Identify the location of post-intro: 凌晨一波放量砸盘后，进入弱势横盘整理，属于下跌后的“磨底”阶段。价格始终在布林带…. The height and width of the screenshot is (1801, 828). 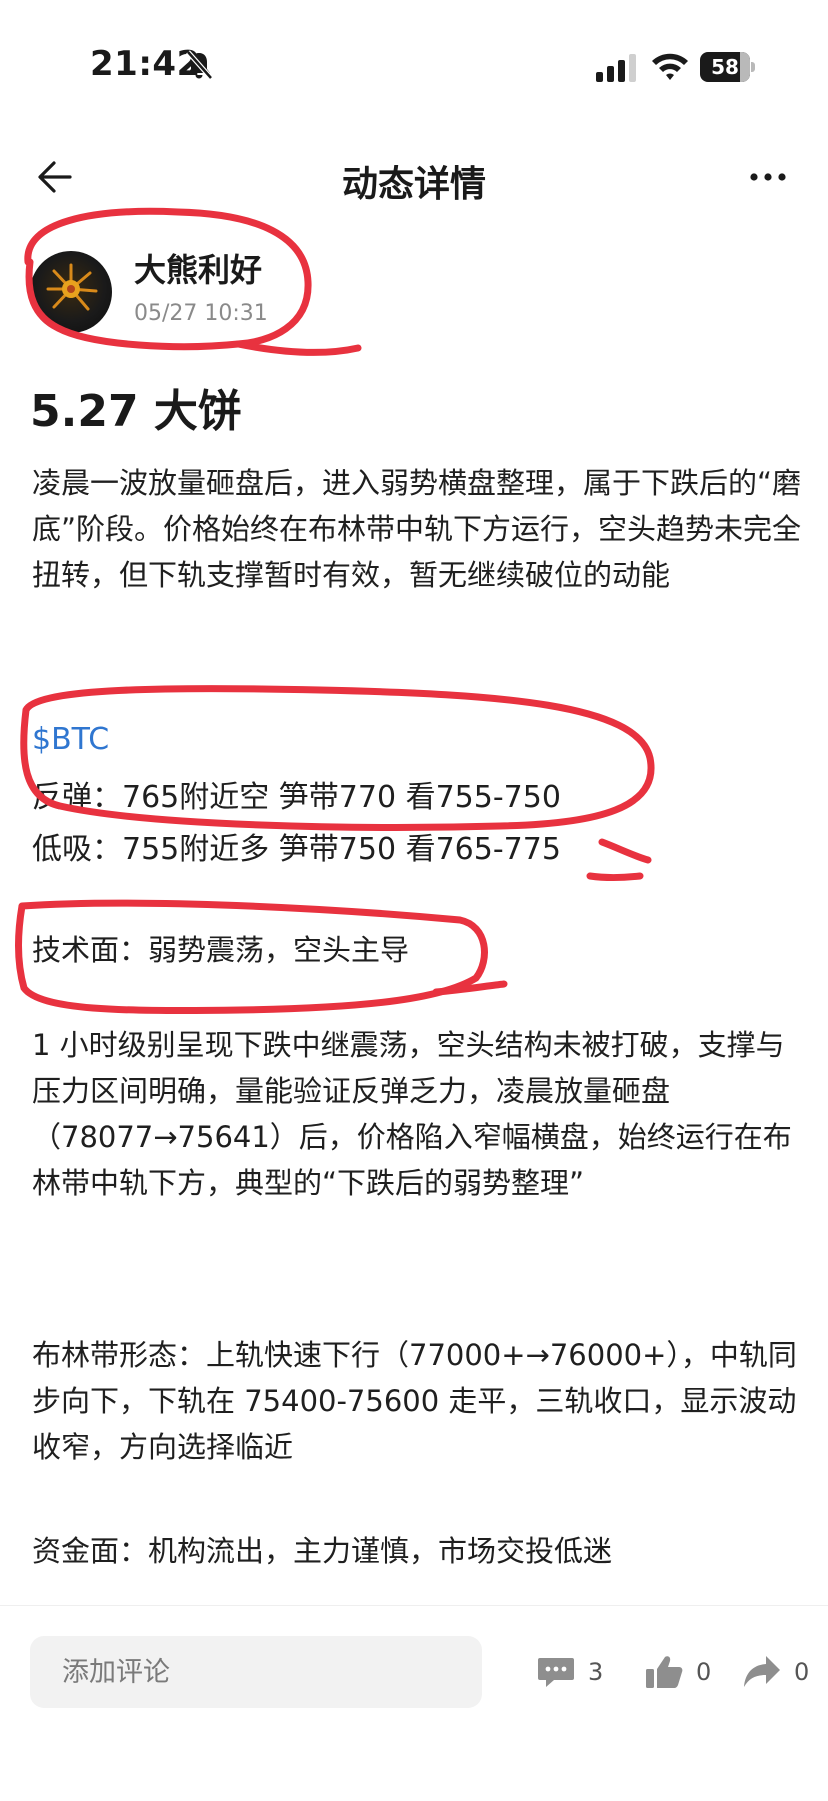
(417, 529).